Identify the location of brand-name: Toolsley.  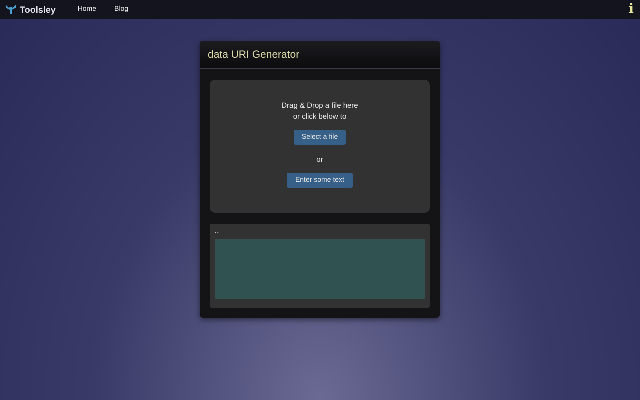
(38, 9).